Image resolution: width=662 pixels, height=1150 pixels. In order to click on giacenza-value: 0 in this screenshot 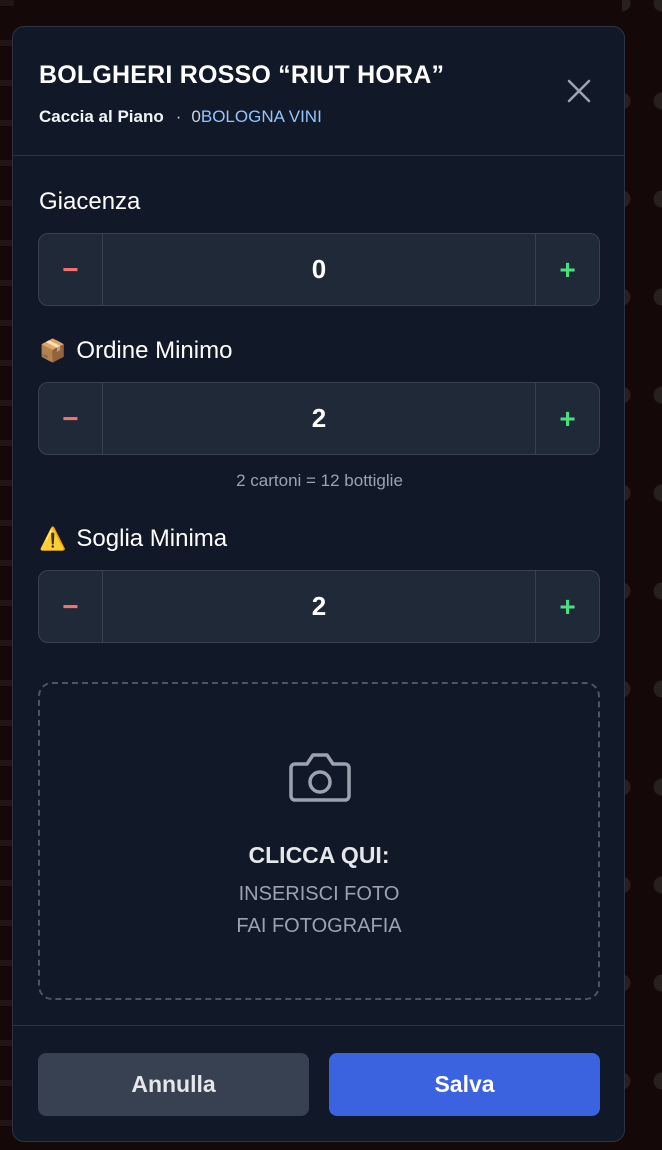, I will do `click(319, 269)`.